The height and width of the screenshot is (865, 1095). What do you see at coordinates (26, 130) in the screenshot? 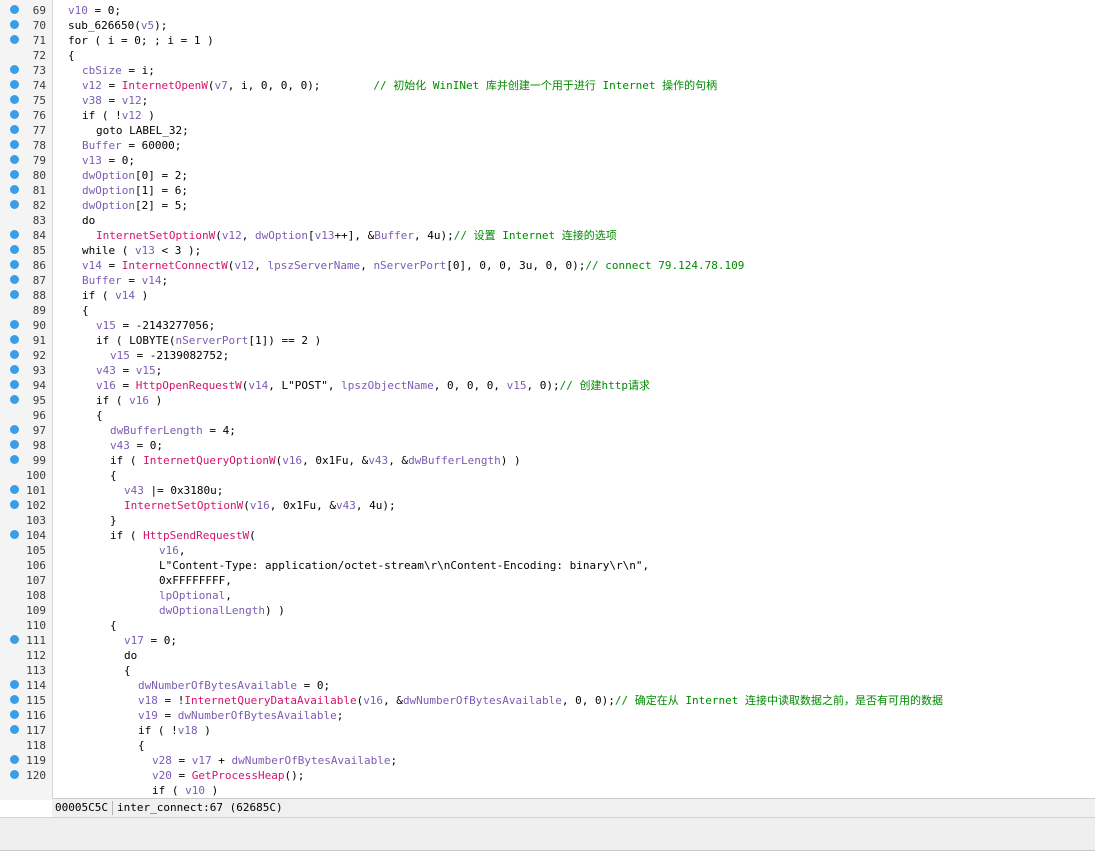
I see `gutter-line: 77` at bounding box center [26, 130].